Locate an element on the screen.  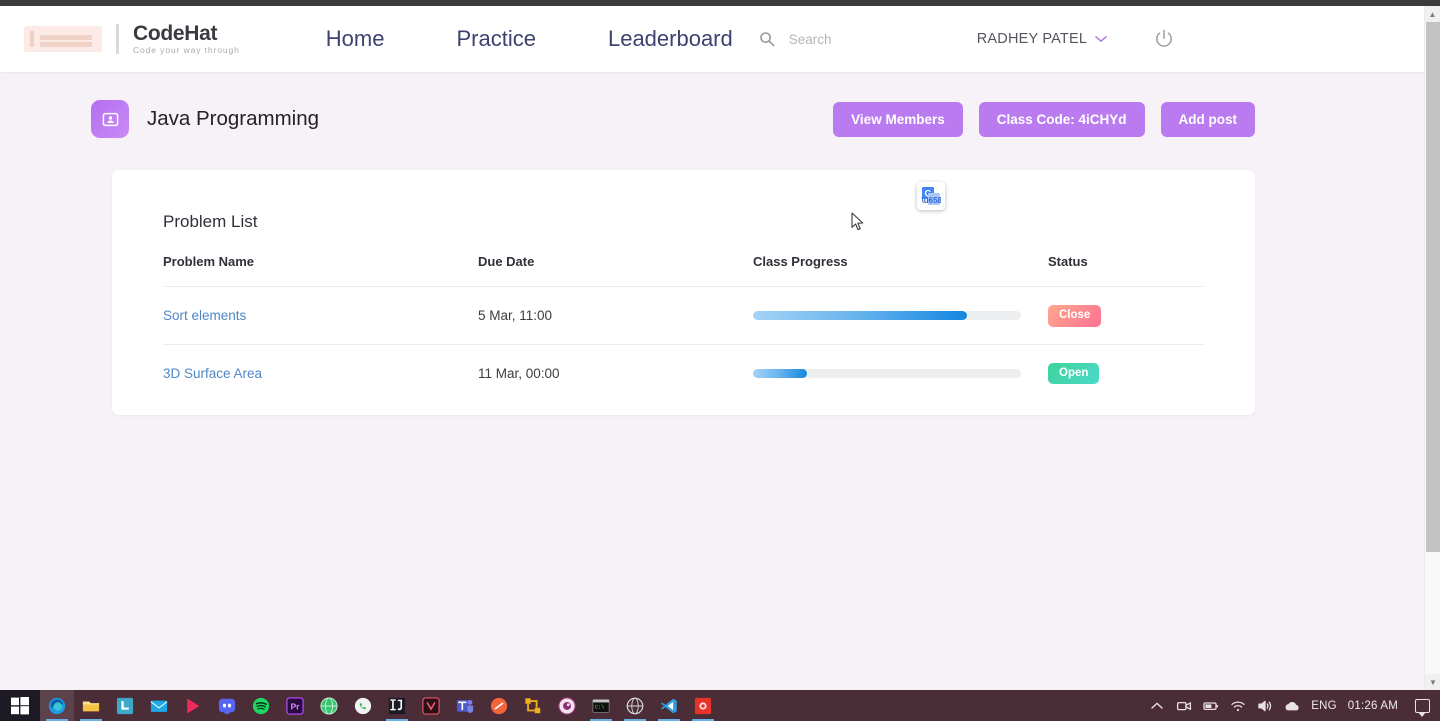
taskbar-vivaldi is located at coordinates (431, 705).